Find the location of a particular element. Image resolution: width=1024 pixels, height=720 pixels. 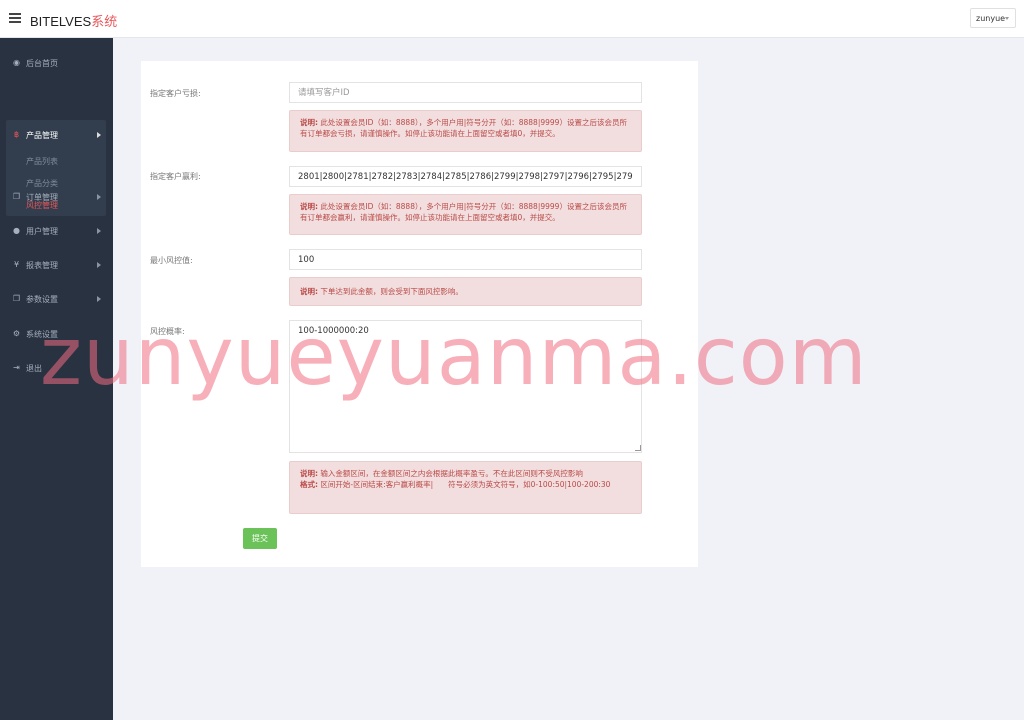

resize-grip-icon is located at coordinates (638, 448).